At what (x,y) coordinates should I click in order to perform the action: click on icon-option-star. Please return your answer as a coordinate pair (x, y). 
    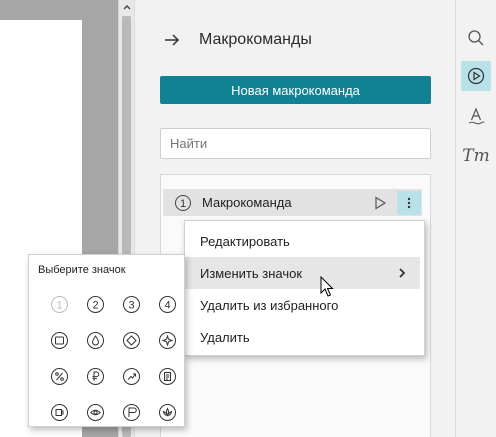
    Looking at the image, I should click on (167, 340).